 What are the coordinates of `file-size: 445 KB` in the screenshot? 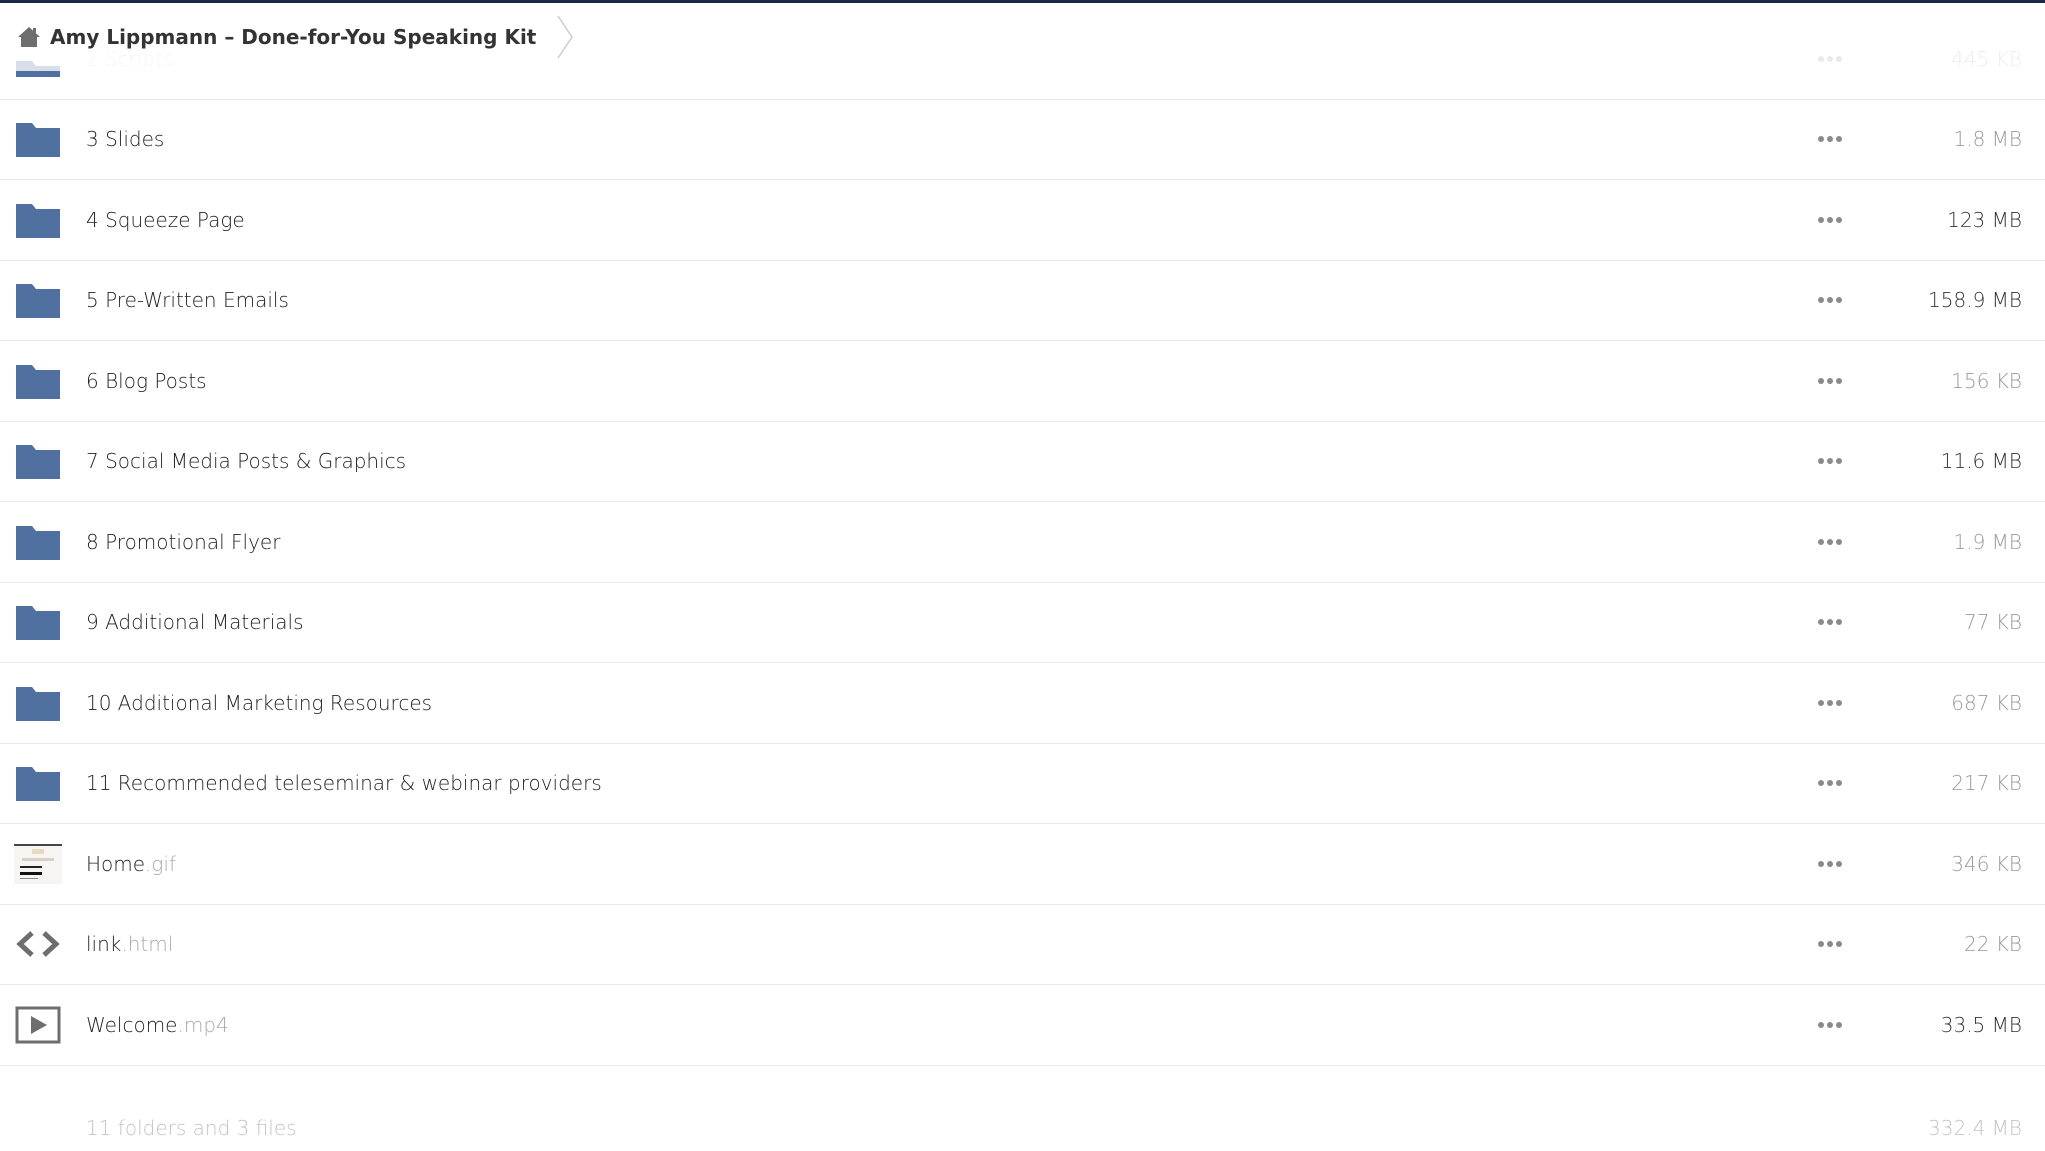 It's located at (1986, 58).